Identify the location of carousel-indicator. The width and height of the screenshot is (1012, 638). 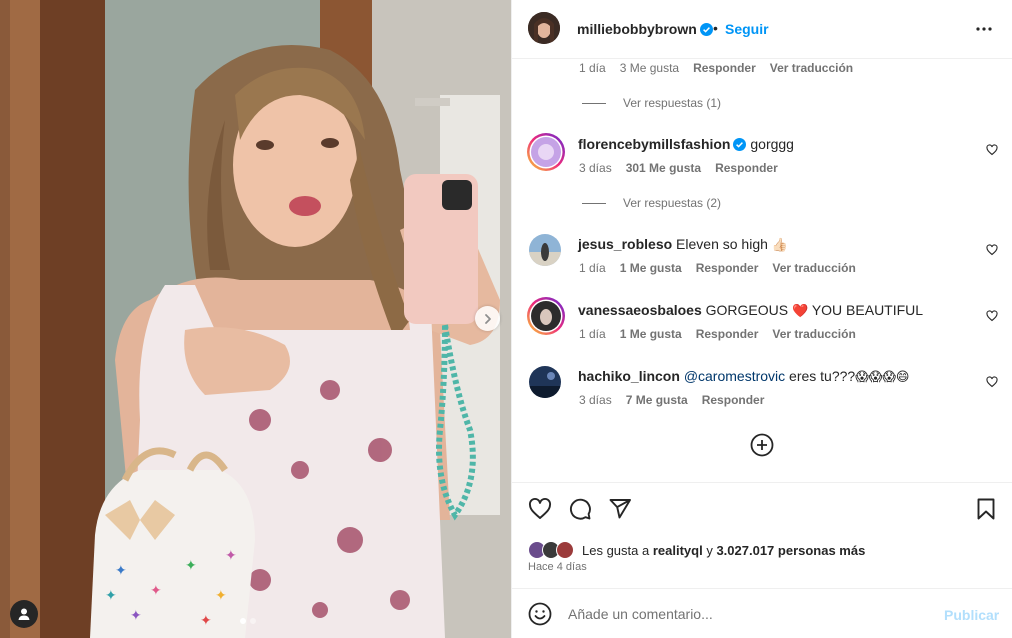
(248, 621).